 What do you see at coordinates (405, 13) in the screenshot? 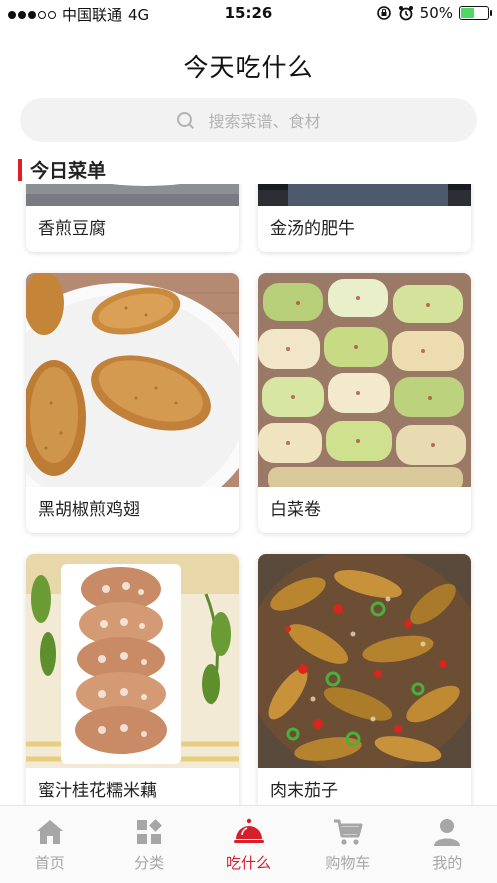
I see `alarm-clock-icon` at bounding box center [405, 13].